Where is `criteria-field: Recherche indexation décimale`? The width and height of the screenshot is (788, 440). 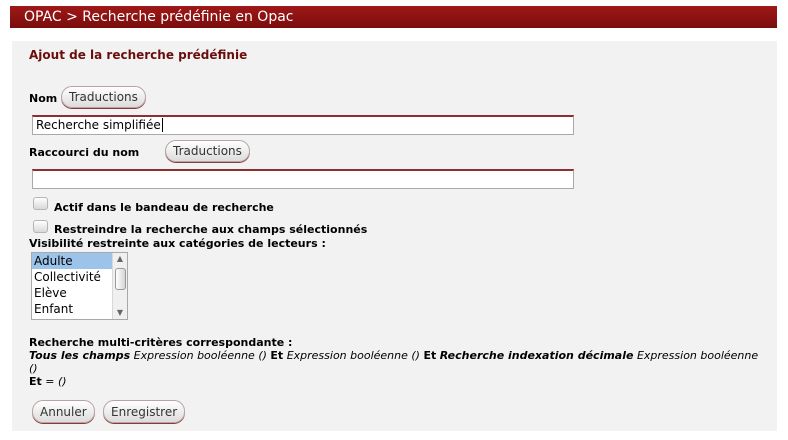
criteria-field: Recherche indexation décimale is located at coordinates (536, 355).